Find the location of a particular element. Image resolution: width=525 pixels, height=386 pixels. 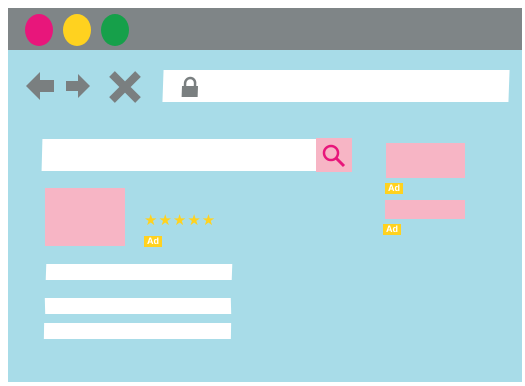

forward-arrow-icon is located at coordinates (78, 88).